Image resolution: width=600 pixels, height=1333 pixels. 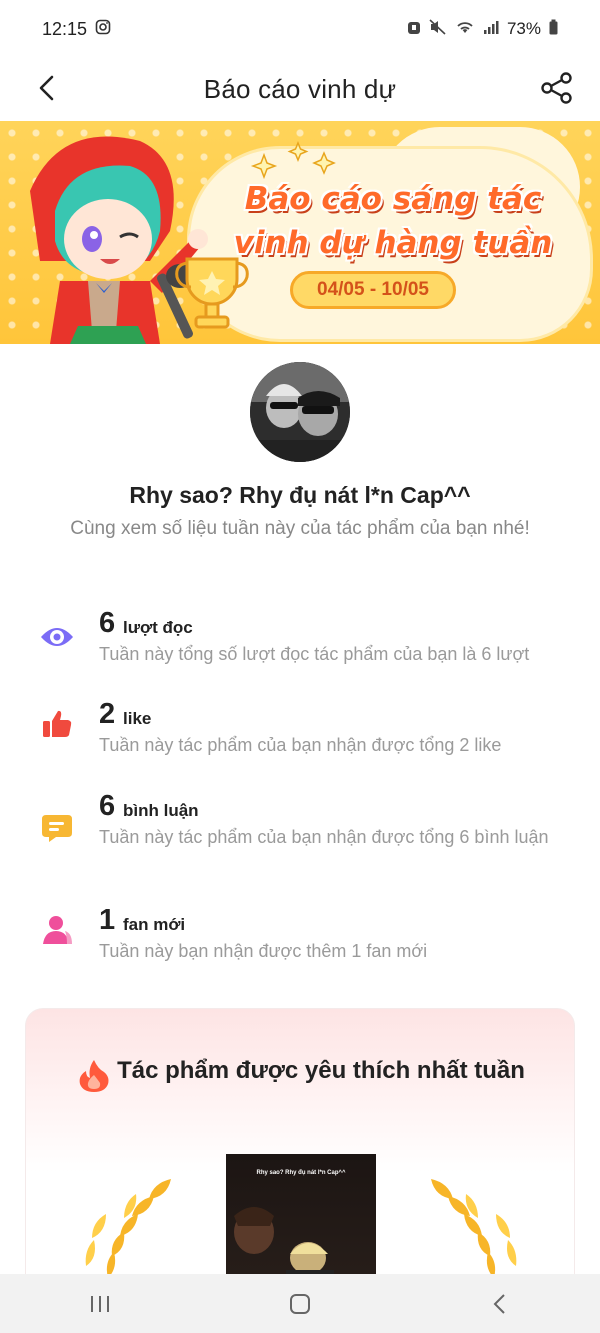 I want to click on home-button, so click(x=300, y=1304).